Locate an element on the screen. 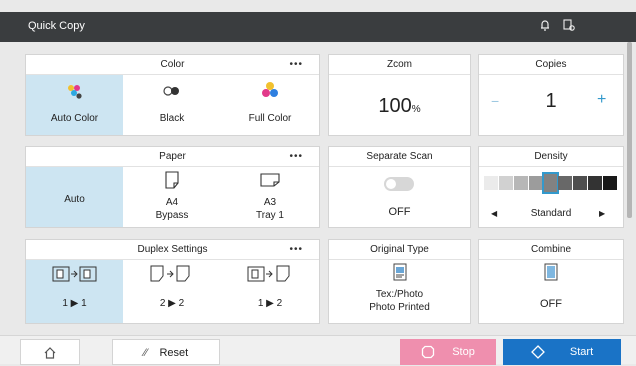 The height and width of the screenshot is (366, 636). duplex-to-duplex-icon is located at coordinates (172, 275).